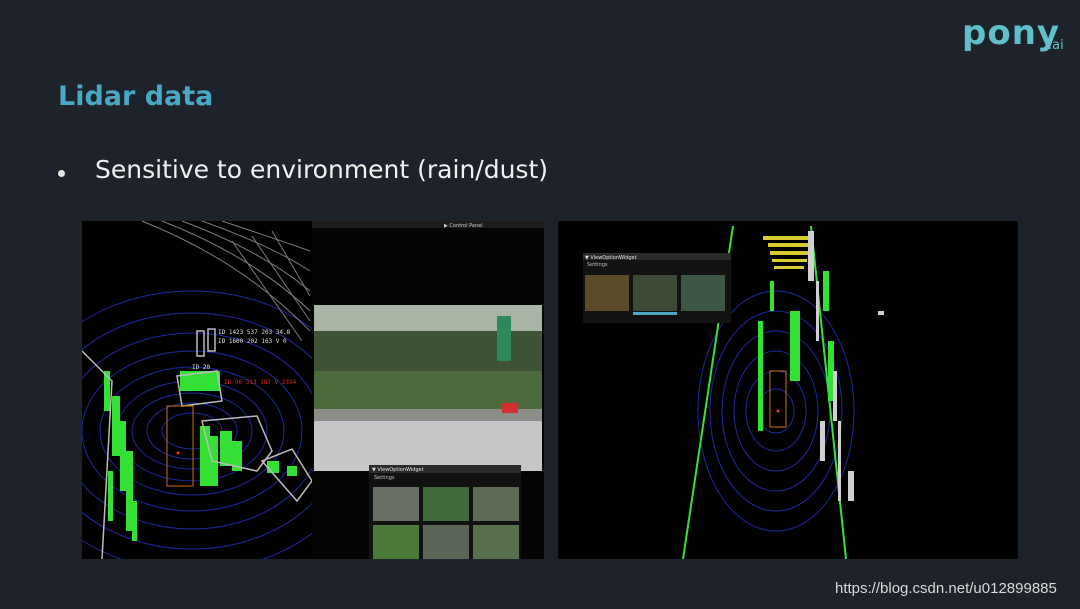 This screenshot has width=1080, height=609. Describe the element at coordinates (611, 258) in the screenshot. I see `view-widget-title-right: ▼ ViewOptionWidget` at that location.